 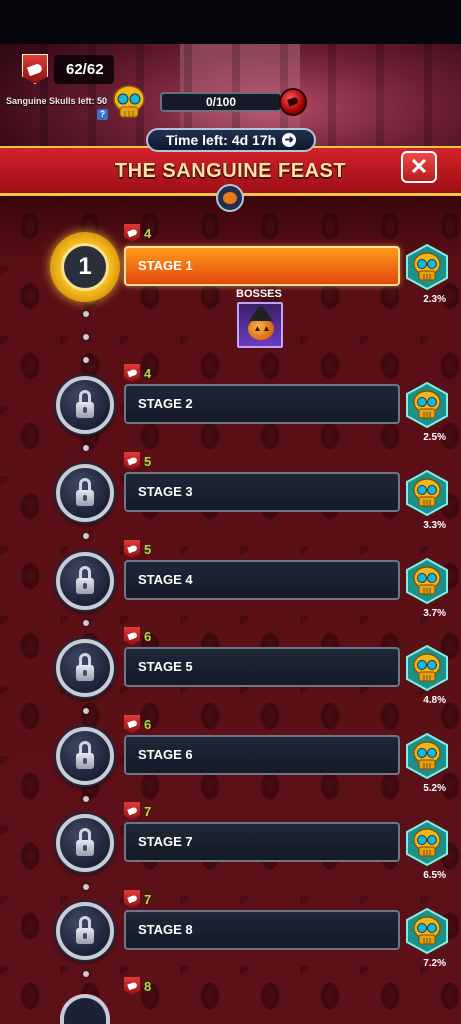 I want to click on time-left-value: 4d 17h, so click(x=254, y=140).